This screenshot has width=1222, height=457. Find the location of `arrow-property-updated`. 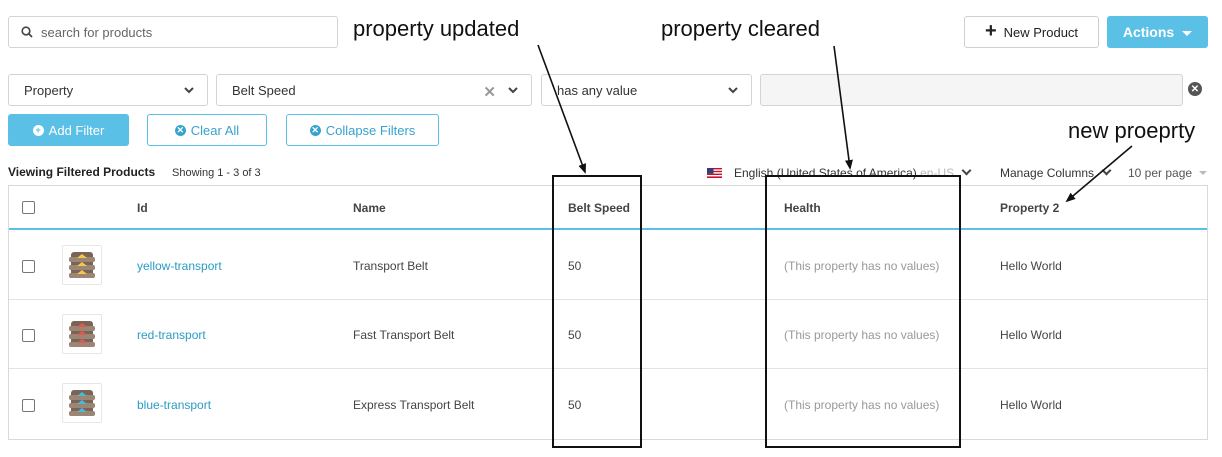

arrow-property-updated is located at coordinates (561, 109).